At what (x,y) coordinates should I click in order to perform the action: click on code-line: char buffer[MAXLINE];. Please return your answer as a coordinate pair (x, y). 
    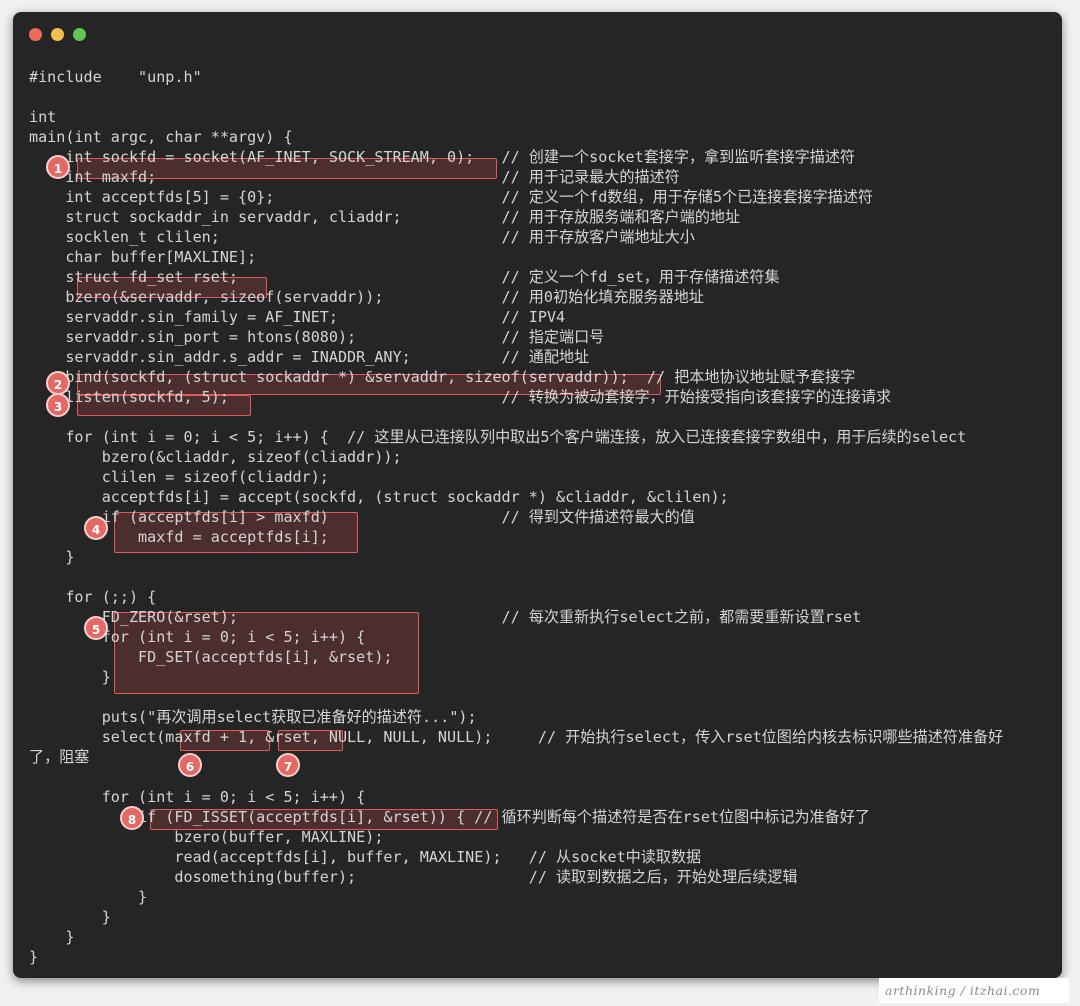
    Looking at the image, I should click on (143, 257).